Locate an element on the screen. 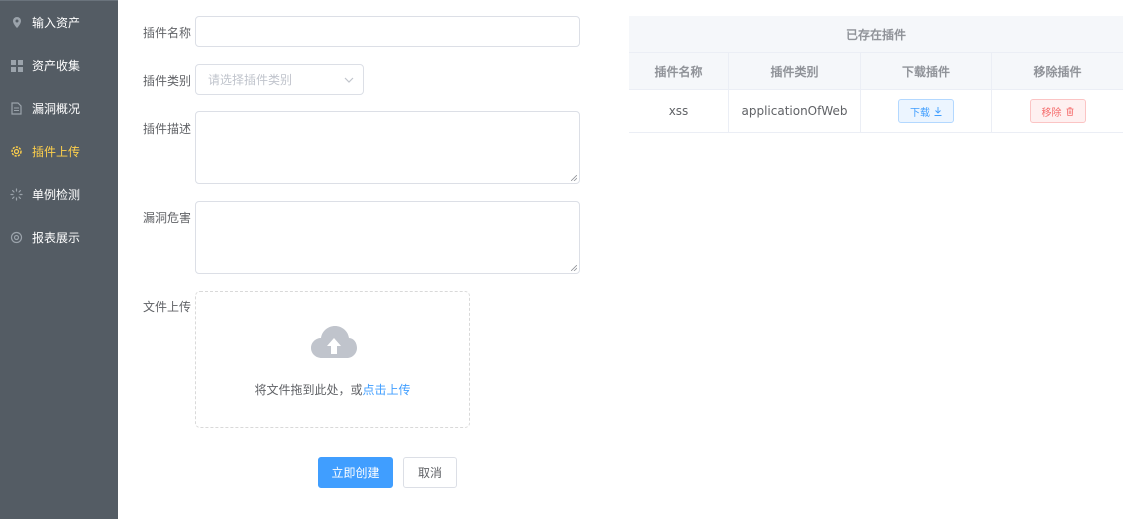 The height and width of the screenshot is (519, 1123). sidebar-item-single-check: 单例检测 is located at coordinates (59, 194).